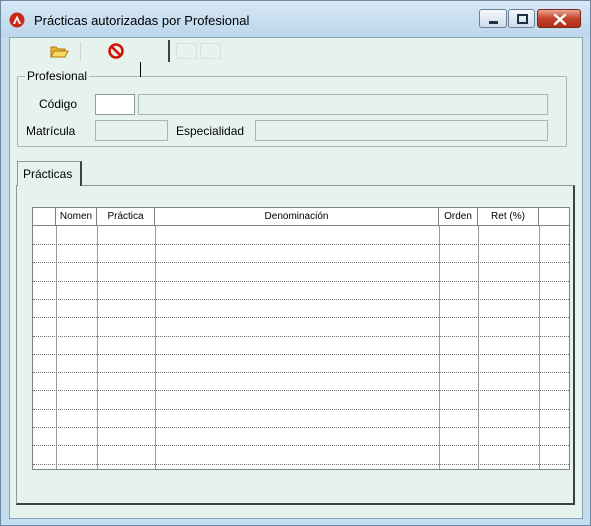  What do you see at coordinates (76, 217) in the screenshot?
I see `grid-col-nomen: Nomen` at bounding box center [76, 217].